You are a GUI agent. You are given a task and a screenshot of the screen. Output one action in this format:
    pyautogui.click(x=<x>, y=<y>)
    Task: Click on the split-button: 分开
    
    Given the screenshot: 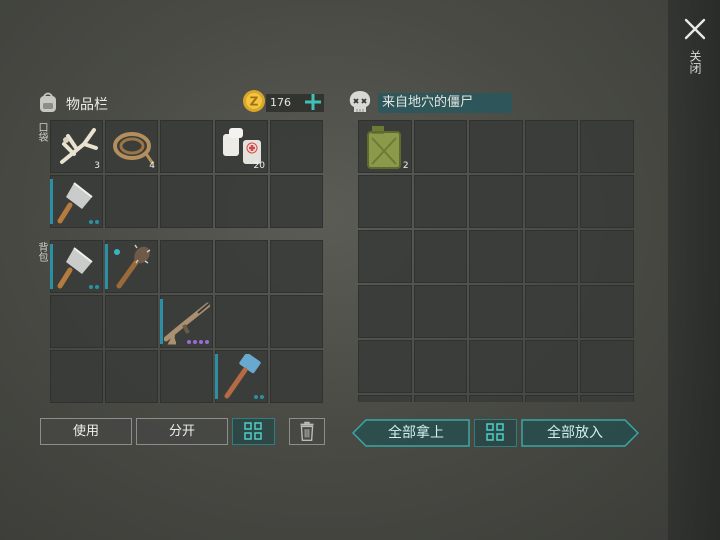 What is the action you would take?
    pyautogui.click(x=182, y=431)
    